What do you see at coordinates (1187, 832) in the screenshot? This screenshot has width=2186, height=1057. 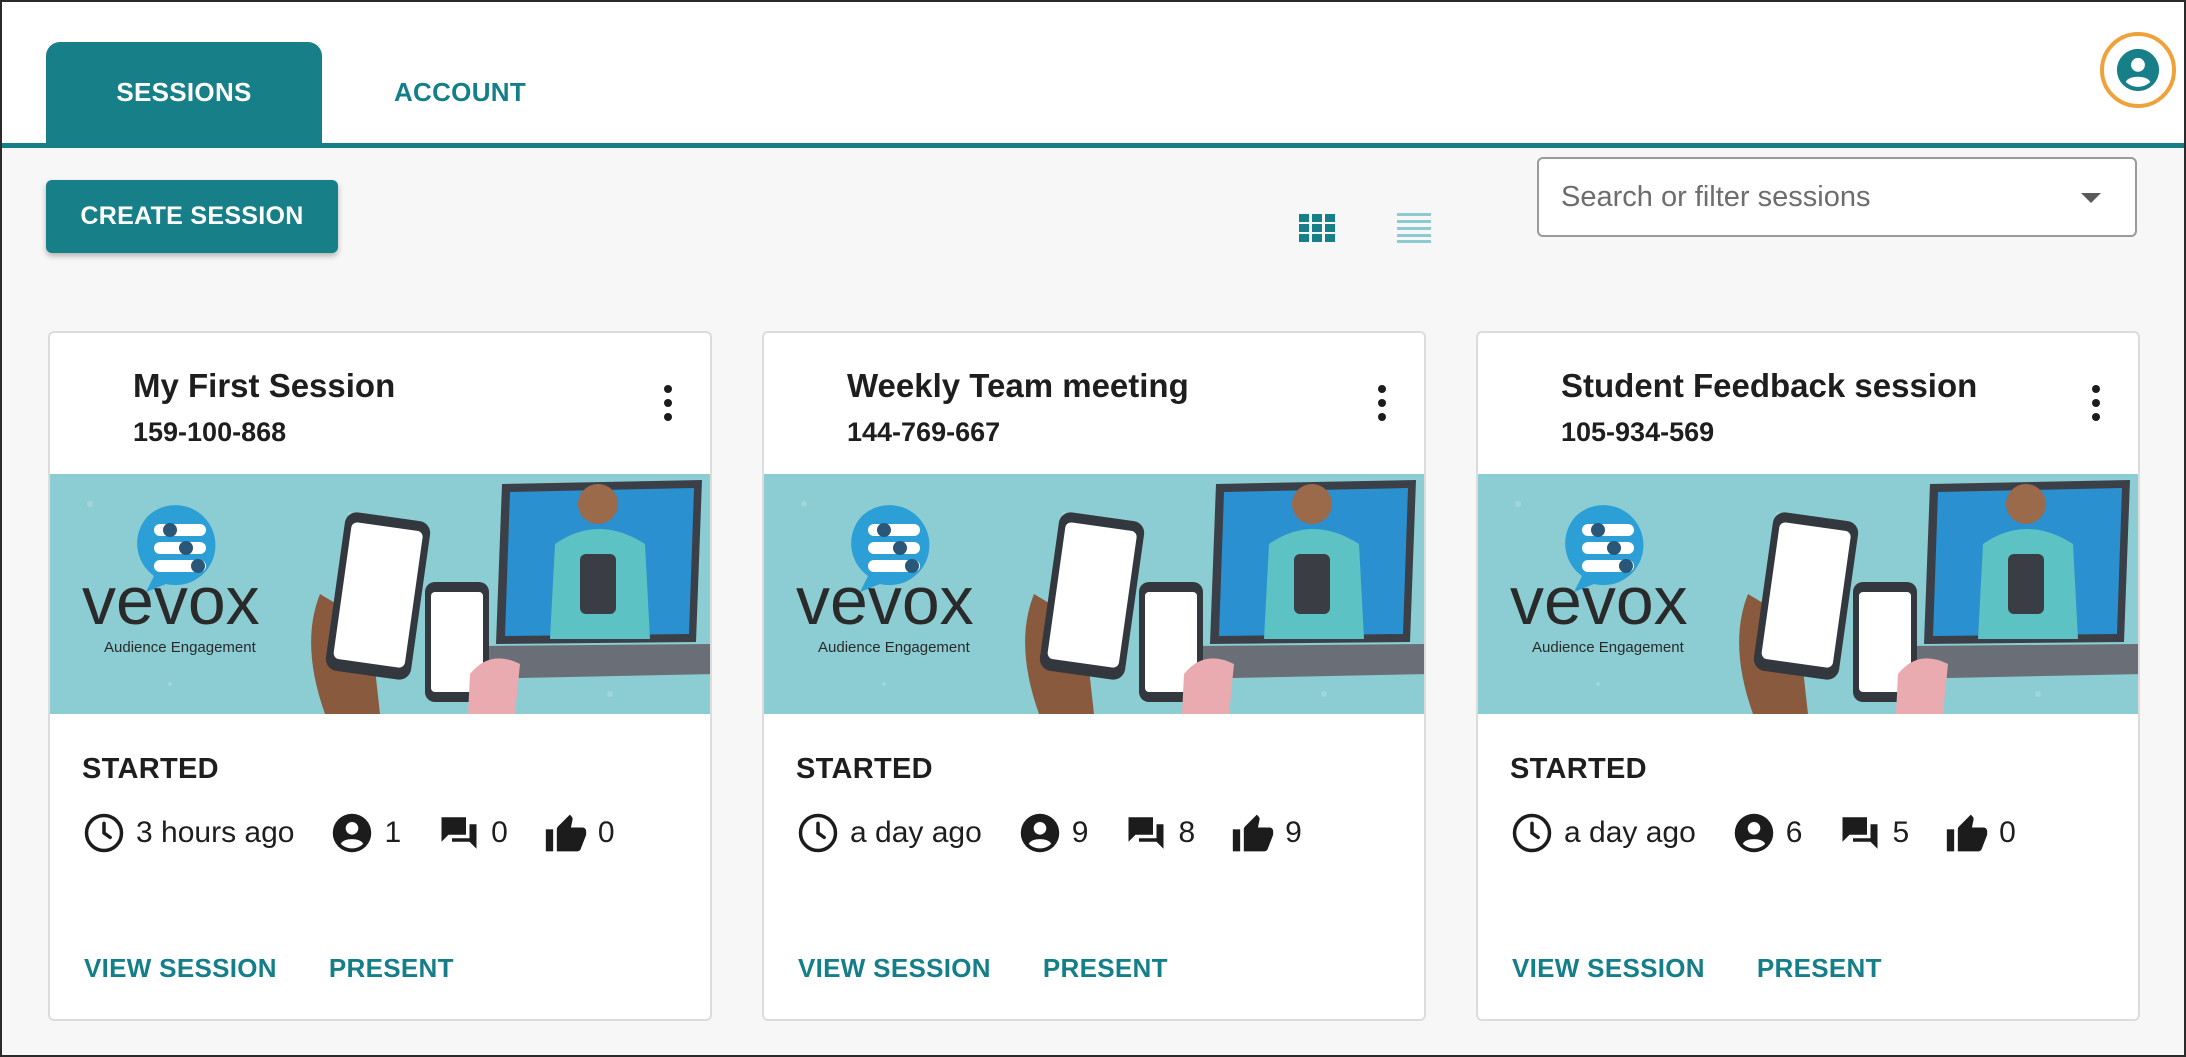 I see `comment-count: 8` at bounding box center [1187, 832].